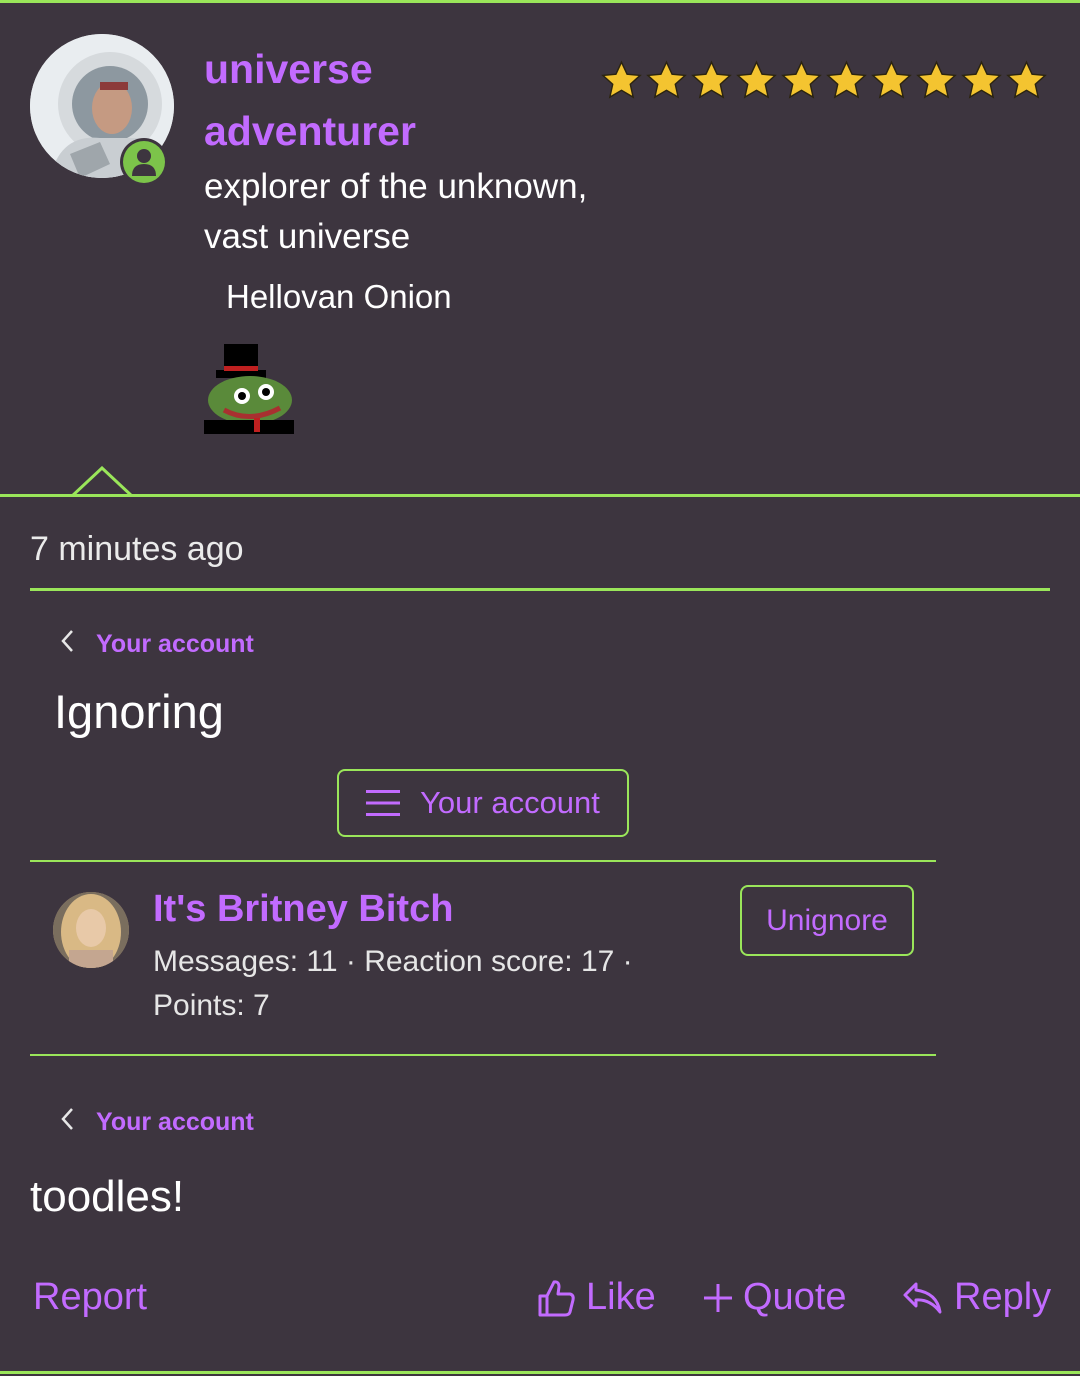  I want to click on account-menu-button: Your account, so click(483, 803).